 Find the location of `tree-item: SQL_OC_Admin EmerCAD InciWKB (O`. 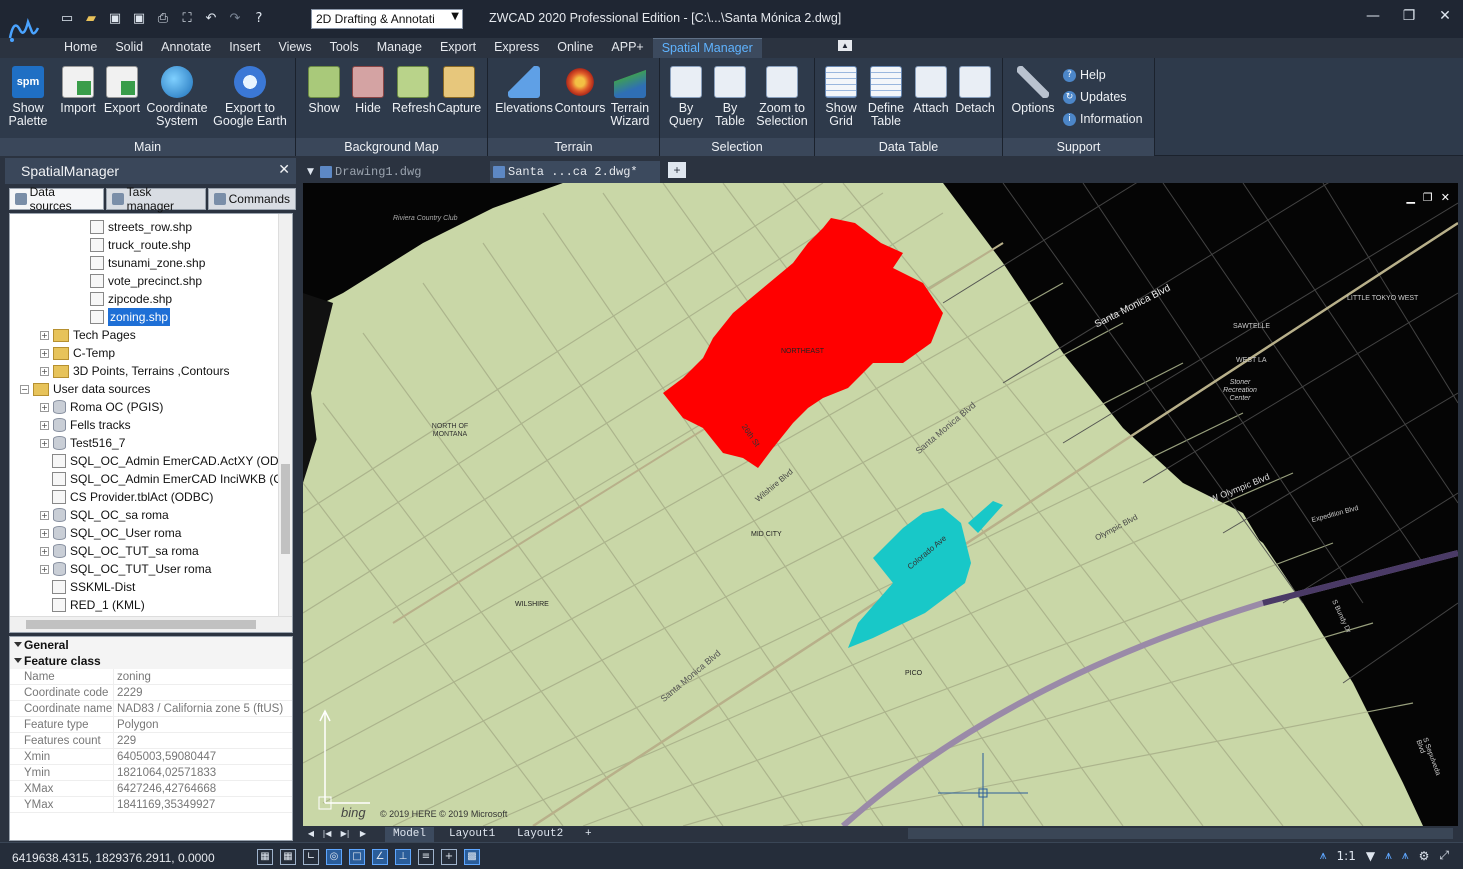

tree-item: SQL_OC_Admin EmerCAD InciWKB (O is located at coordinates (167, 479).